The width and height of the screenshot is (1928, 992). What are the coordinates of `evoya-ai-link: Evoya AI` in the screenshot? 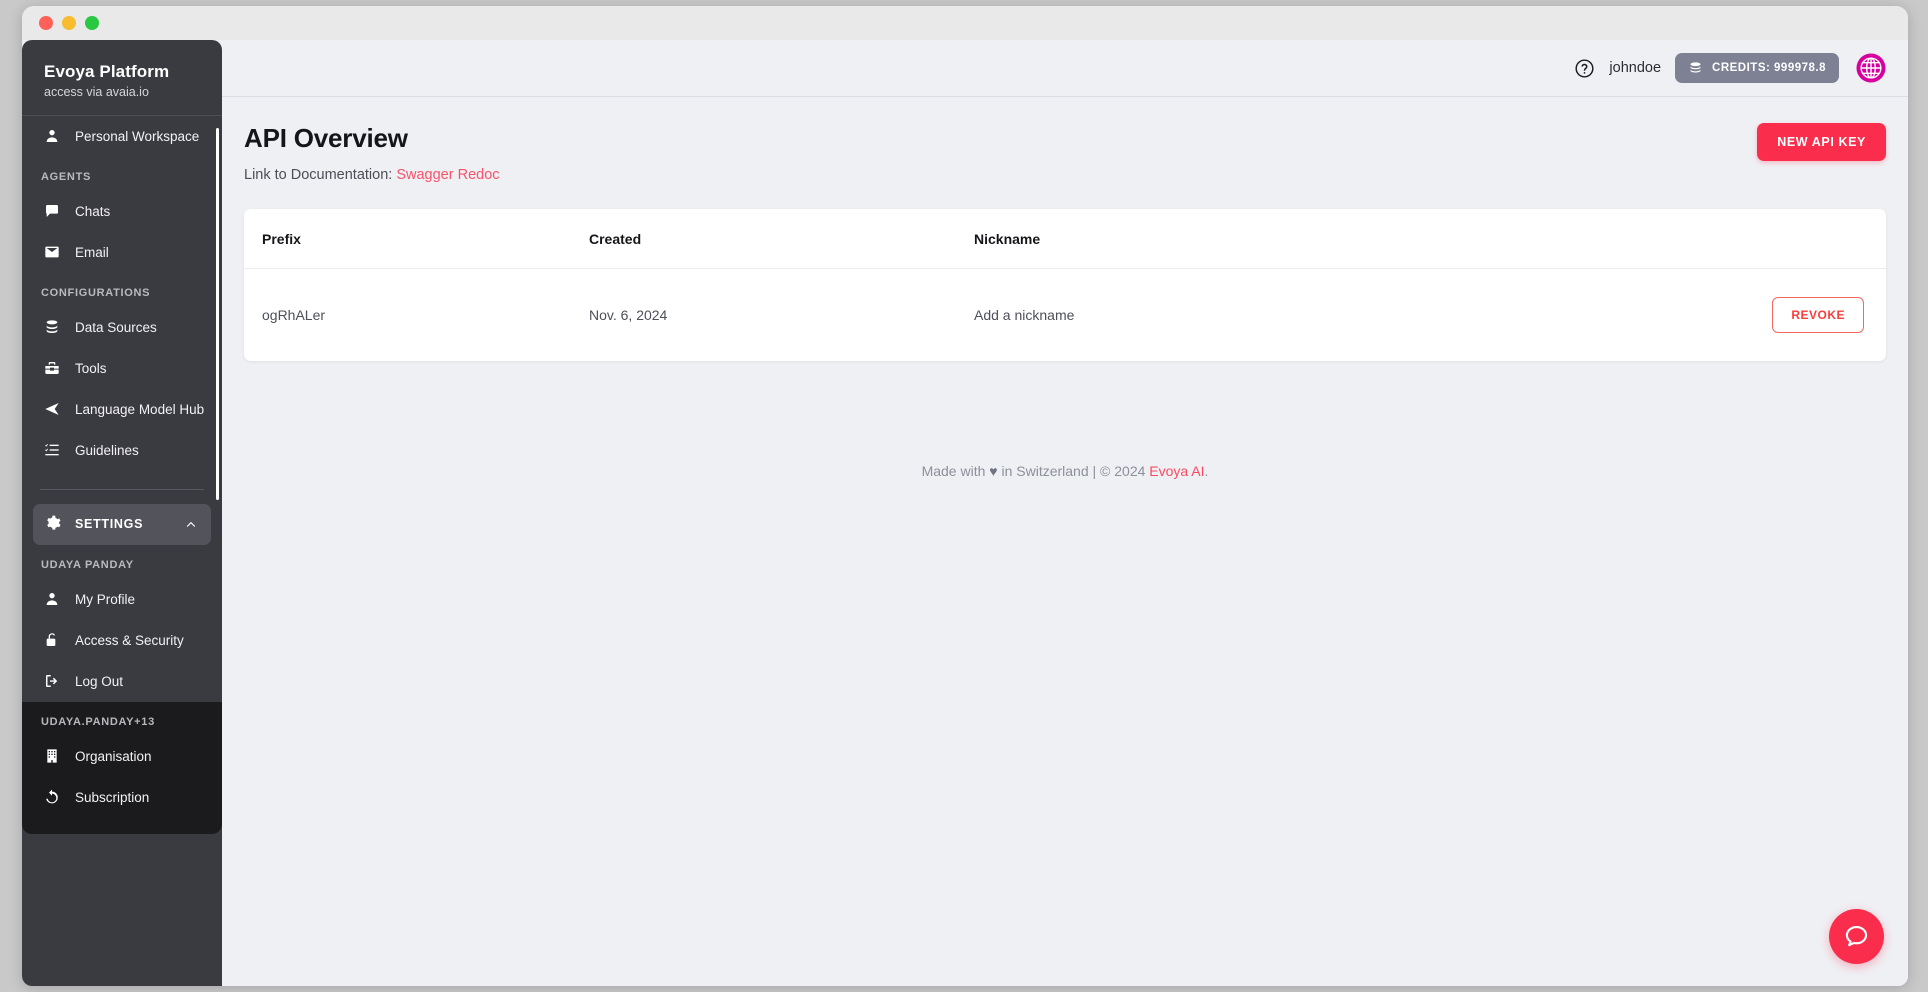 It's located at (1176, 471).